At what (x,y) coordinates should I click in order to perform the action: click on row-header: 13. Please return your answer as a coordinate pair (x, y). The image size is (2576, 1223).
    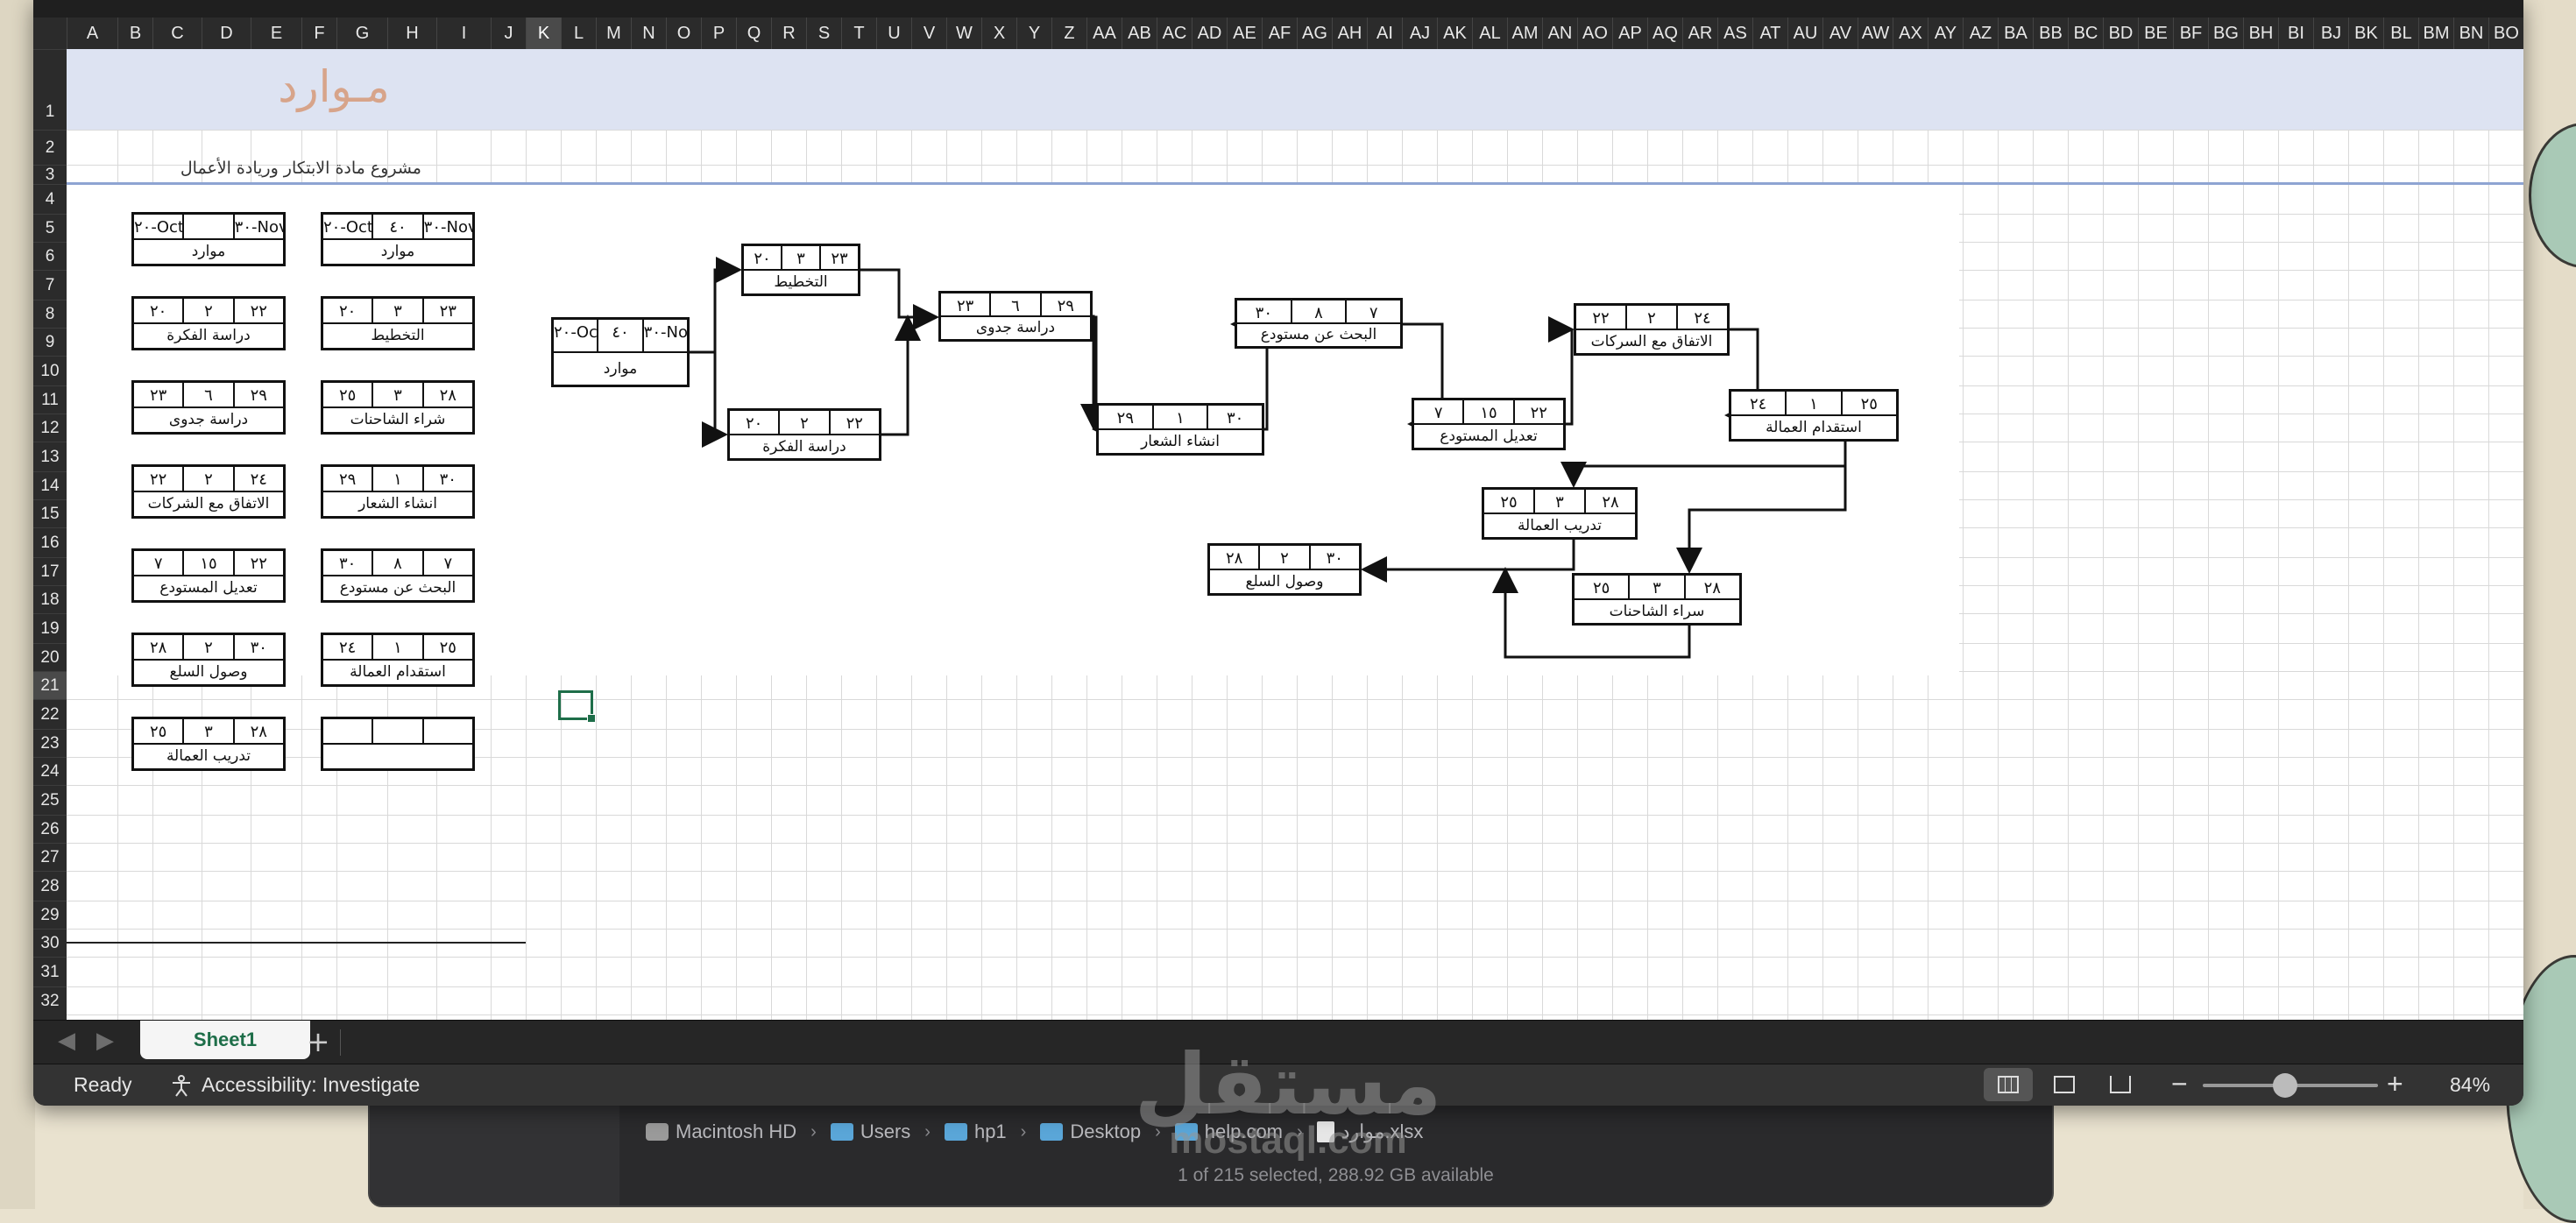
    Looking at the image, I should click on (50, 456).